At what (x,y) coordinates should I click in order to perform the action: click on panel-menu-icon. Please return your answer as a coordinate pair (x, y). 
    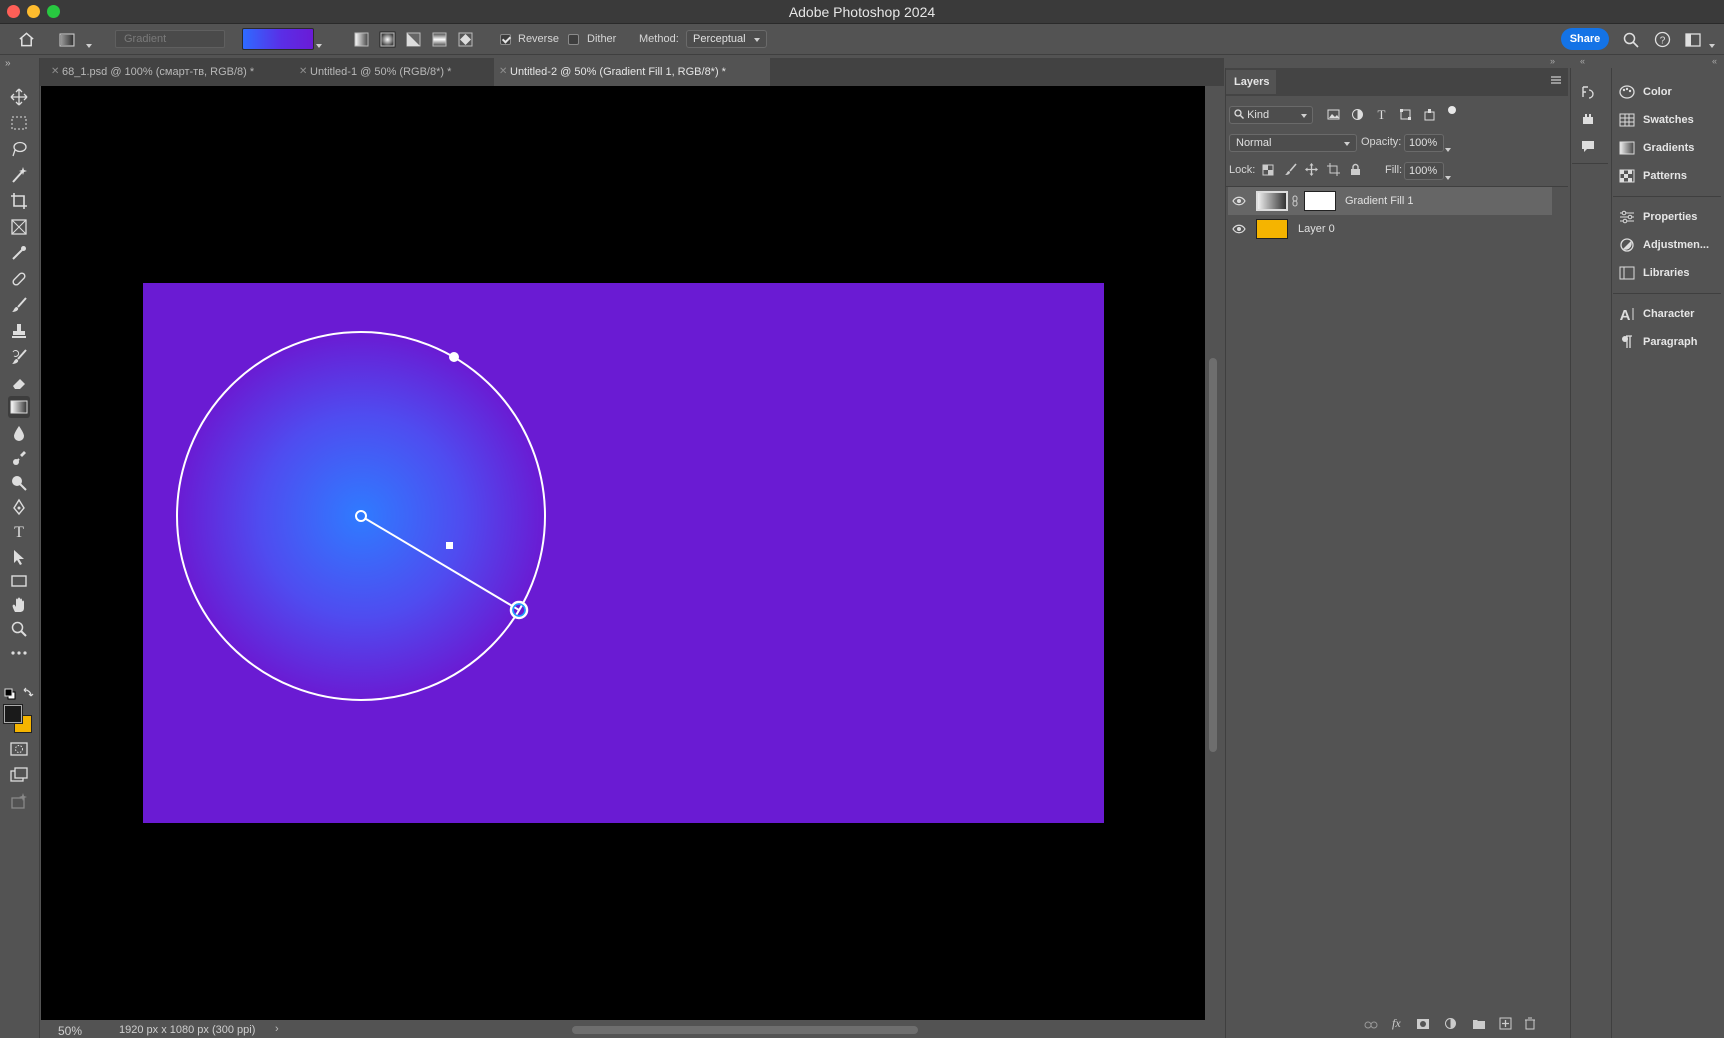
    Looking at the image, I should click on (1556, 81).